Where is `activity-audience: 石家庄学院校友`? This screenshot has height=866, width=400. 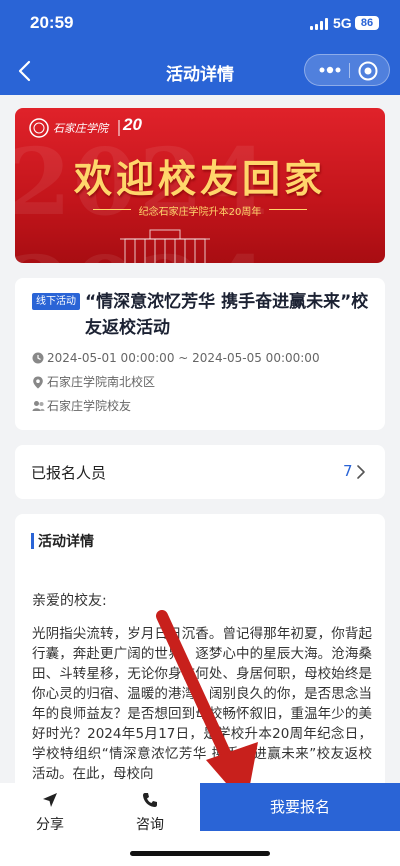 activity-audience: 石家庄学院校友 is located at coordinates (89, 406).